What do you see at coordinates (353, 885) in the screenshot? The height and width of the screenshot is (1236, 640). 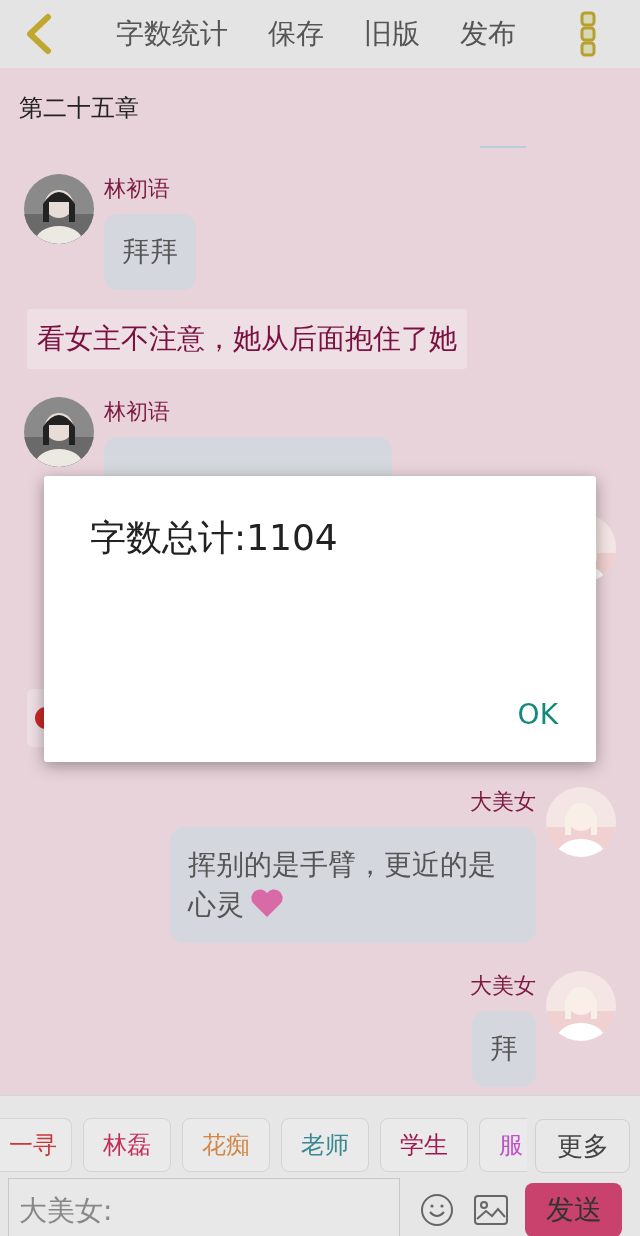 I see `message-bubble: 挥别的是手臂，更近的是心灵` at bounding box center [353, 885].